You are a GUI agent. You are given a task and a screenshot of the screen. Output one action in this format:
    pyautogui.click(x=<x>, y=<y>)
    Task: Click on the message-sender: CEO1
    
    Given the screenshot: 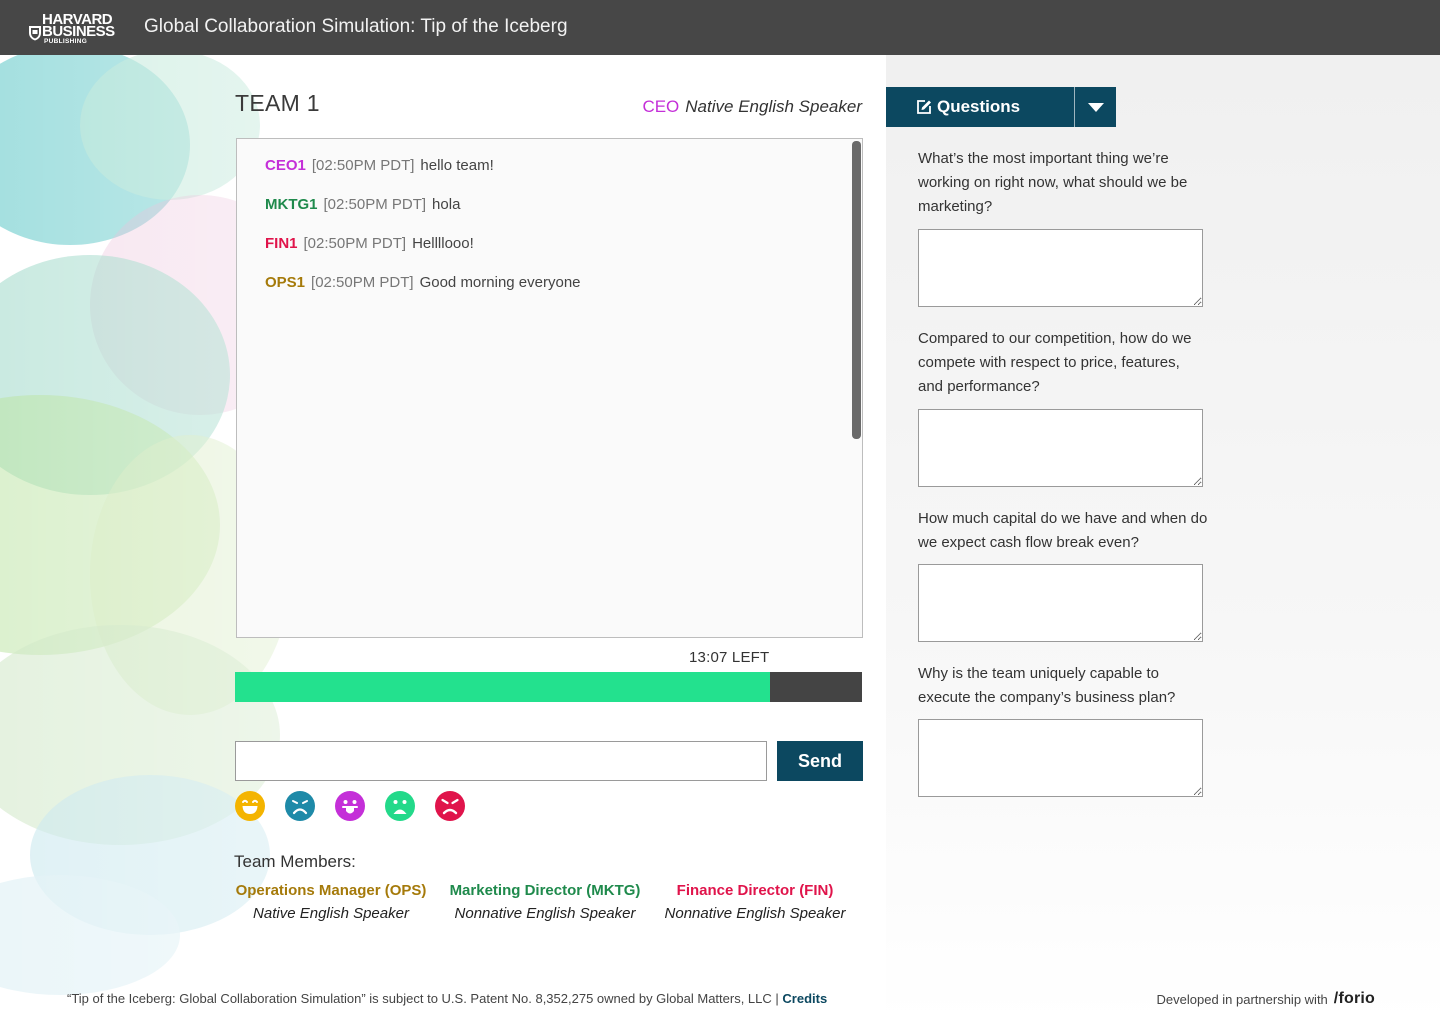 What is the action you would take?
    pyautogui.click(x=285, y=165)
    